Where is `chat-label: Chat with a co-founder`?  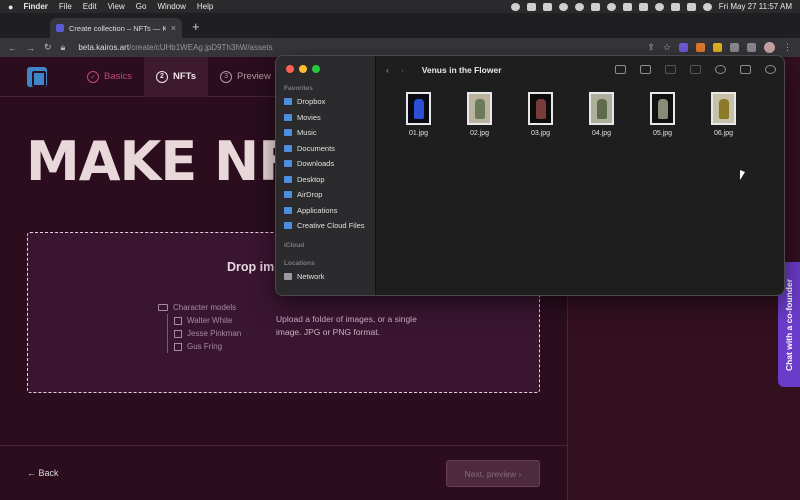
chat-label: Chat with a co-founder is located at coordinates (789, 324).